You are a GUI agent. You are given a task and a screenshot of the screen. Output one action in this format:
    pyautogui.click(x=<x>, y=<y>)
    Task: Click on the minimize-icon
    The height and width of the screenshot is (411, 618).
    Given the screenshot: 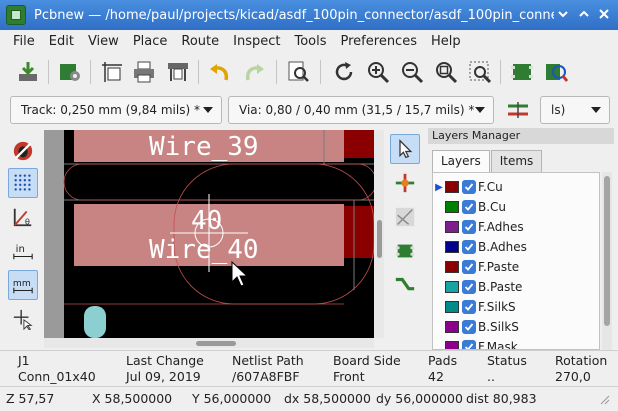 What is the action you would take?
    pyautogui.click(x=563, y=15)
    